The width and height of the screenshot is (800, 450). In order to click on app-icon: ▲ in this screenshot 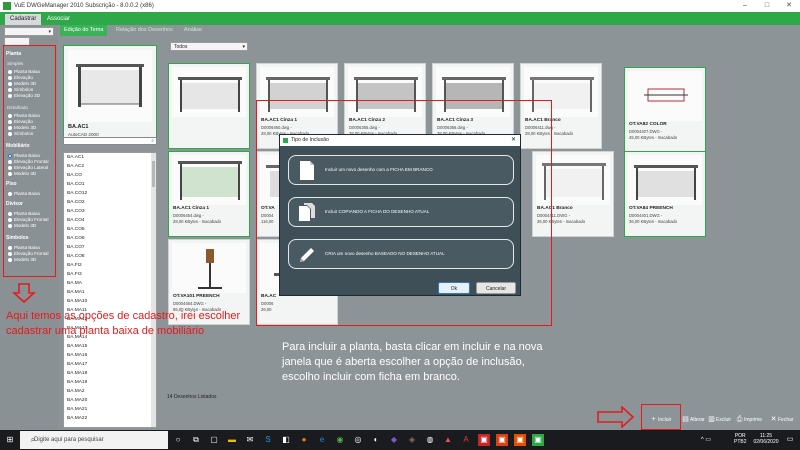, I will do `click(448, 440)`.